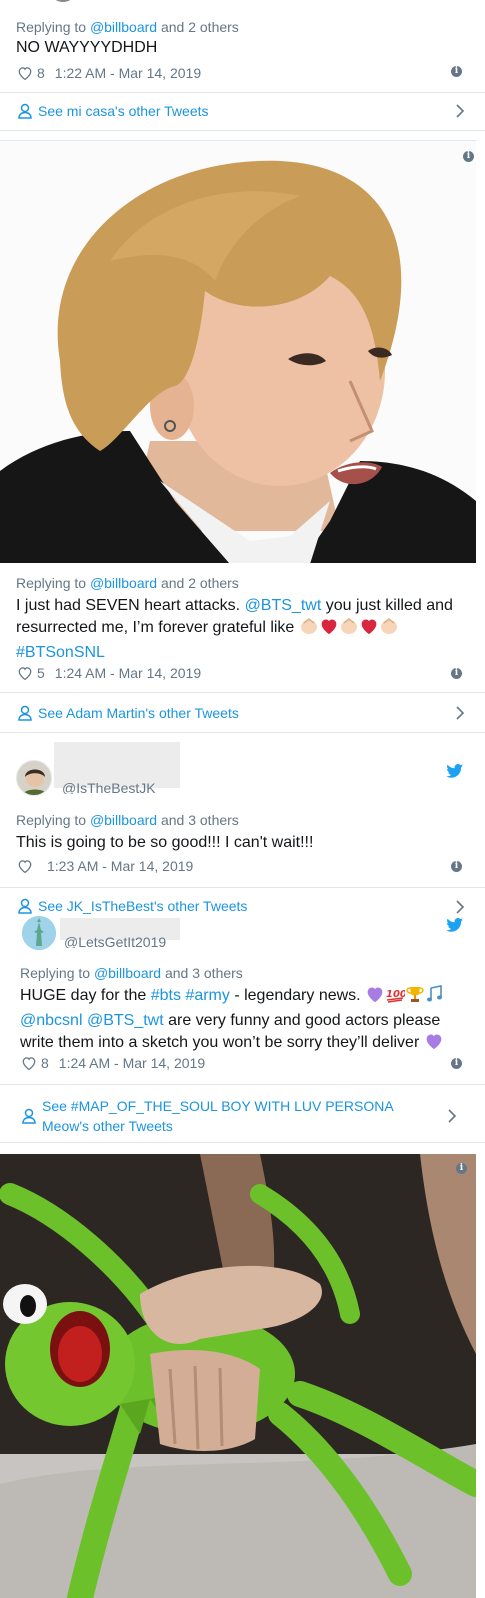 The width and height of the screenshot is (485, 1598). Describe the element at coordinates (85, 995) in the screenshot. I see `tweet-text-part: HUGE day for the` at that location.